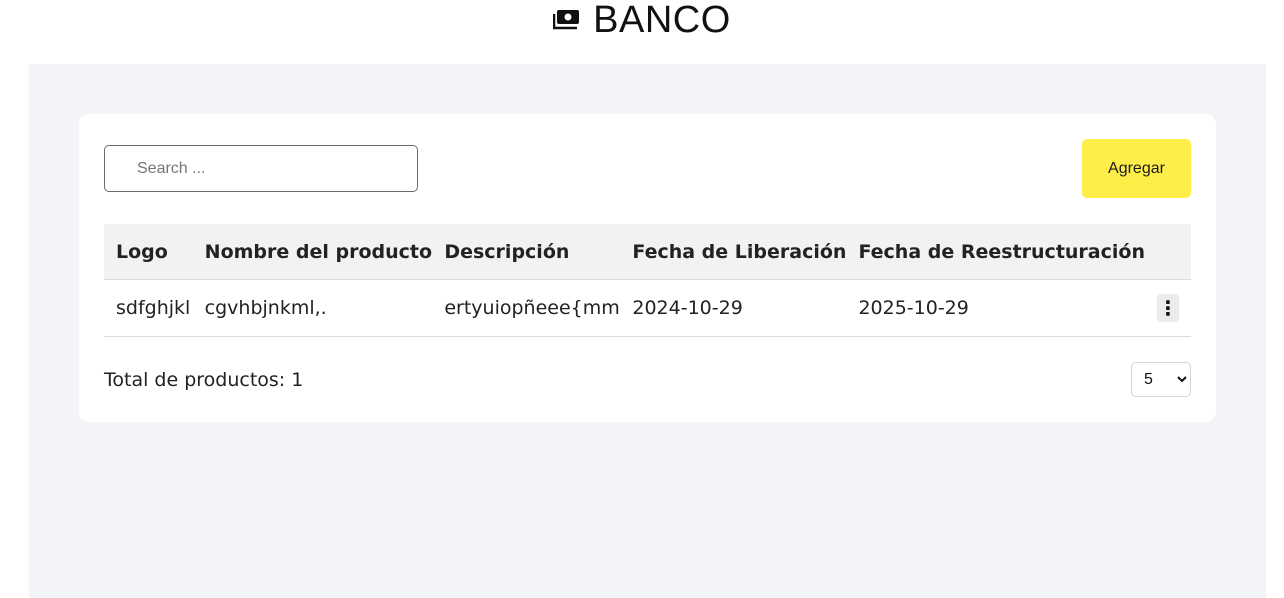 The image size is (1284, 598). I want to click on cell-description: ertyuiopñeee{mm, so click(526, 308).